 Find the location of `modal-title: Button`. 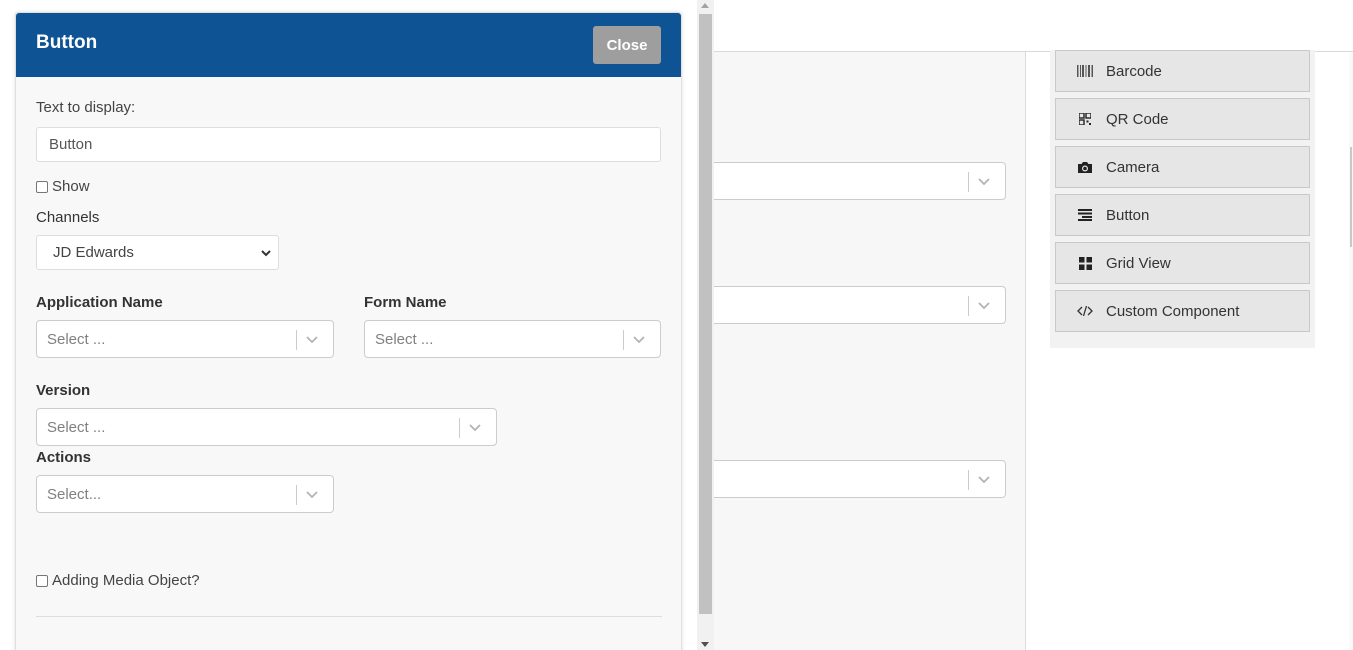

modal-title: Button is located at coordinates (67, 42).